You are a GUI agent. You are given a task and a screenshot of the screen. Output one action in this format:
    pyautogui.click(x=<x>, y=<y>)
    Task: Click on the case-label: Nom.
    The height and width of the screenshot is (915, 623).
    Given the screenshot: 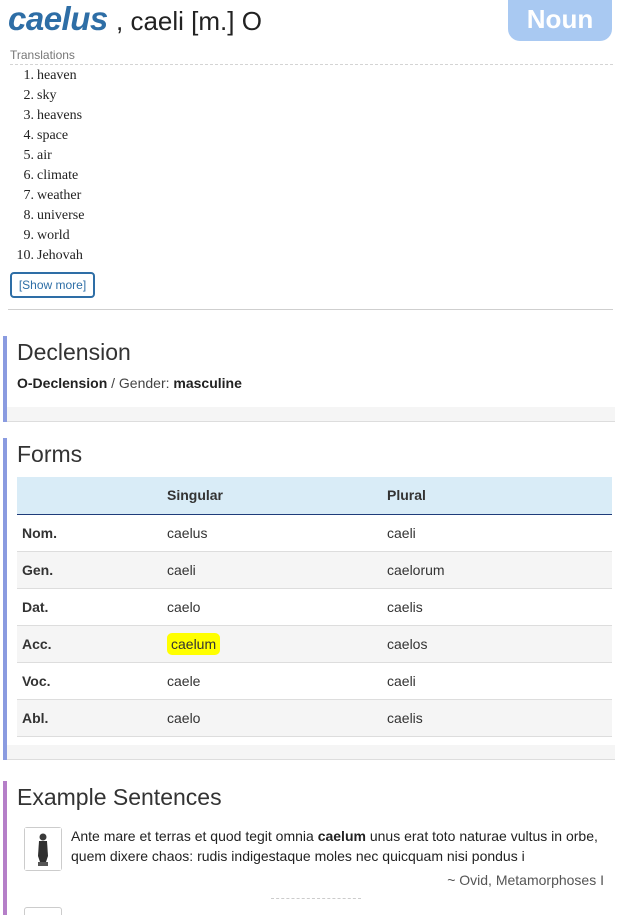 What is the action you would take?
    pyautogui.click(x=92, y=533)
    